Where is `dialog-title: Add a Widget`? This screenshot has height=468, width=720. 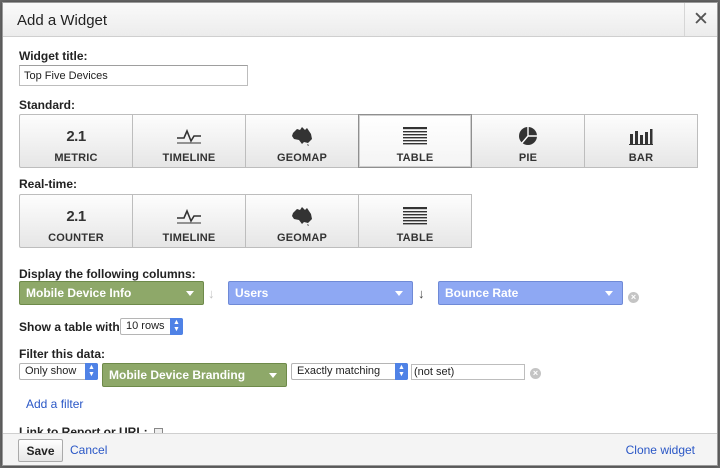 dialog-title: Add a Widget is located at coordinates (62, 20).